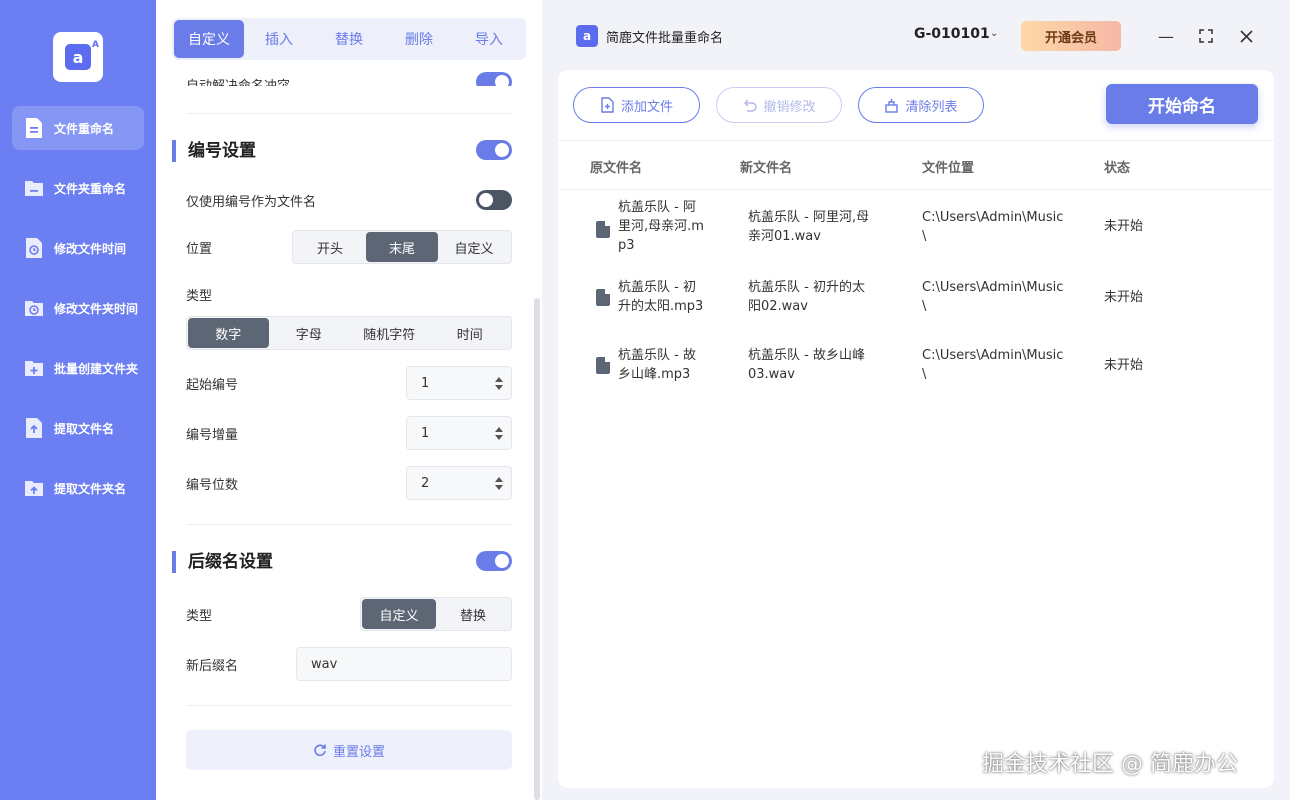 The width and height of the screenshot is (1290, 800). Describe the element at coordinates (78, 488) in the screenshot. I see `sidebar-item-extract-folder-name: 提取文件夹名` at that location.